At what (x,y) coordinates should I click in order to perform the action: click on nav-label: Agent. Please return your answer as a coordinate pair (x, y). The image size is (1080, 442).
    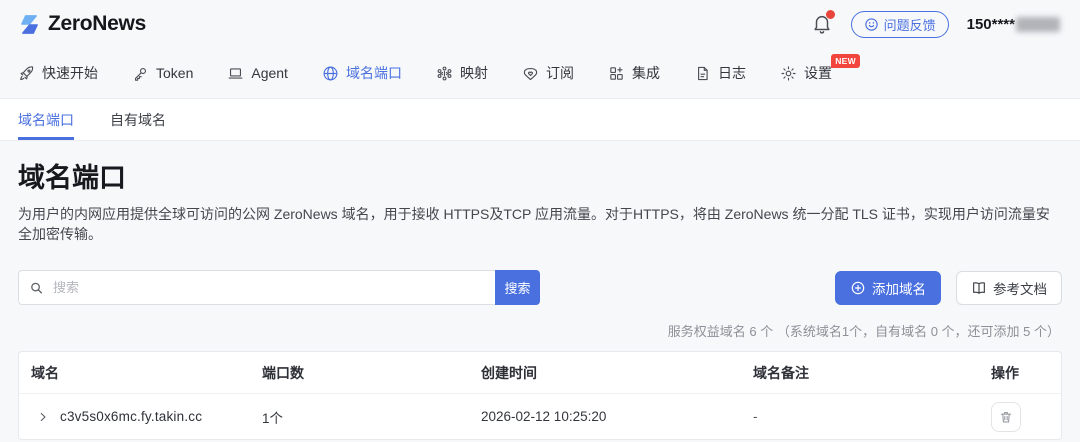
    Looking at the image, I should click on (269, 73).